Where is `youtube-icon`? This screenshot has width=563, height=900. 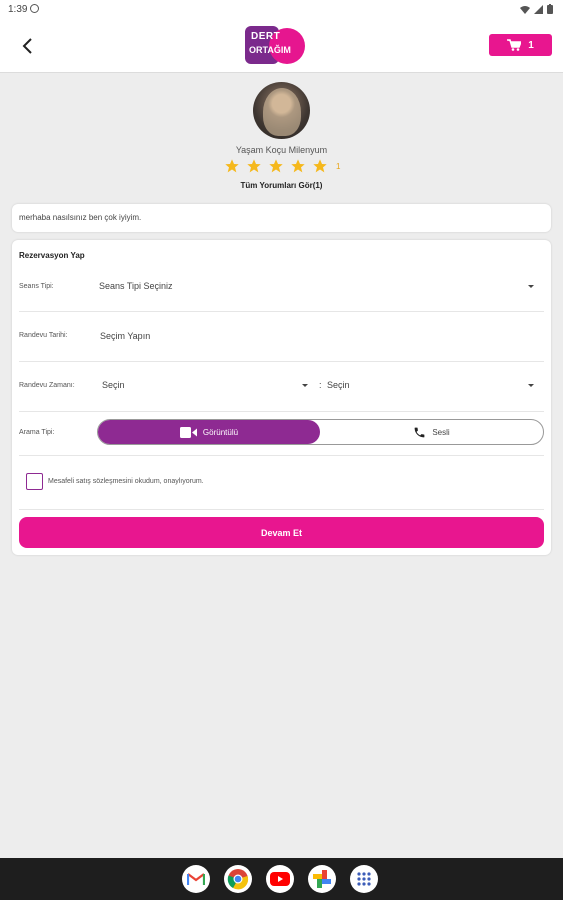
youtube-icon is located at coordinates (280, 879).